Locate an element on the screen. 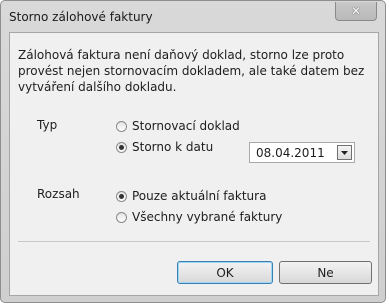 The height and width of the screenshot is (308, 389). no-button: Ne is located at coordinates (325, 272).